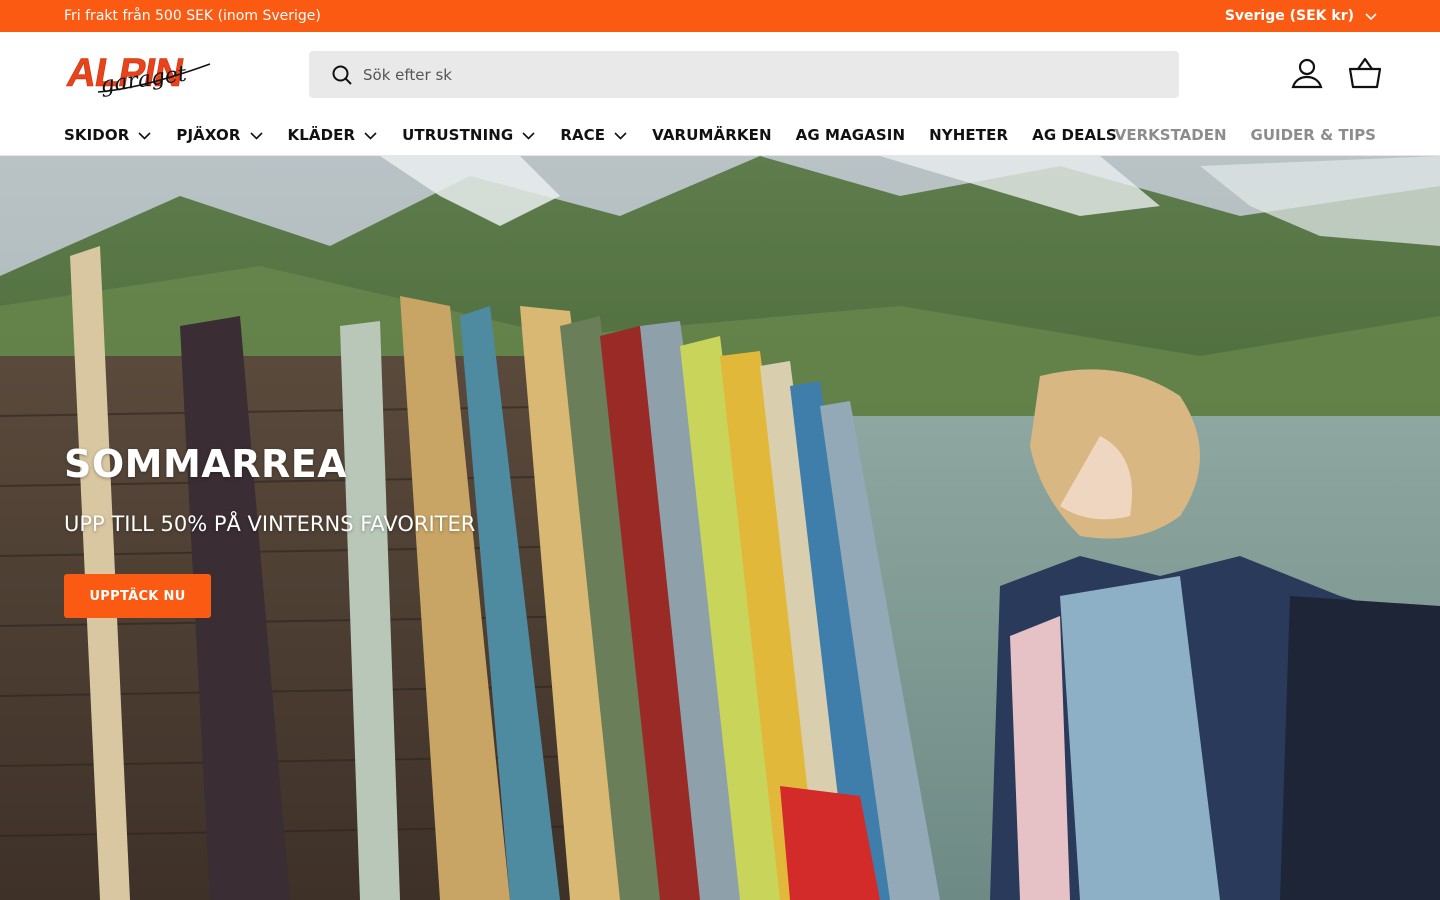 The width and height of the screenshot is (1440, 900). Describe the element at coordinates (208, 135) in the screenshot. I see `nav-item-label: PJÄXOR` at that location.